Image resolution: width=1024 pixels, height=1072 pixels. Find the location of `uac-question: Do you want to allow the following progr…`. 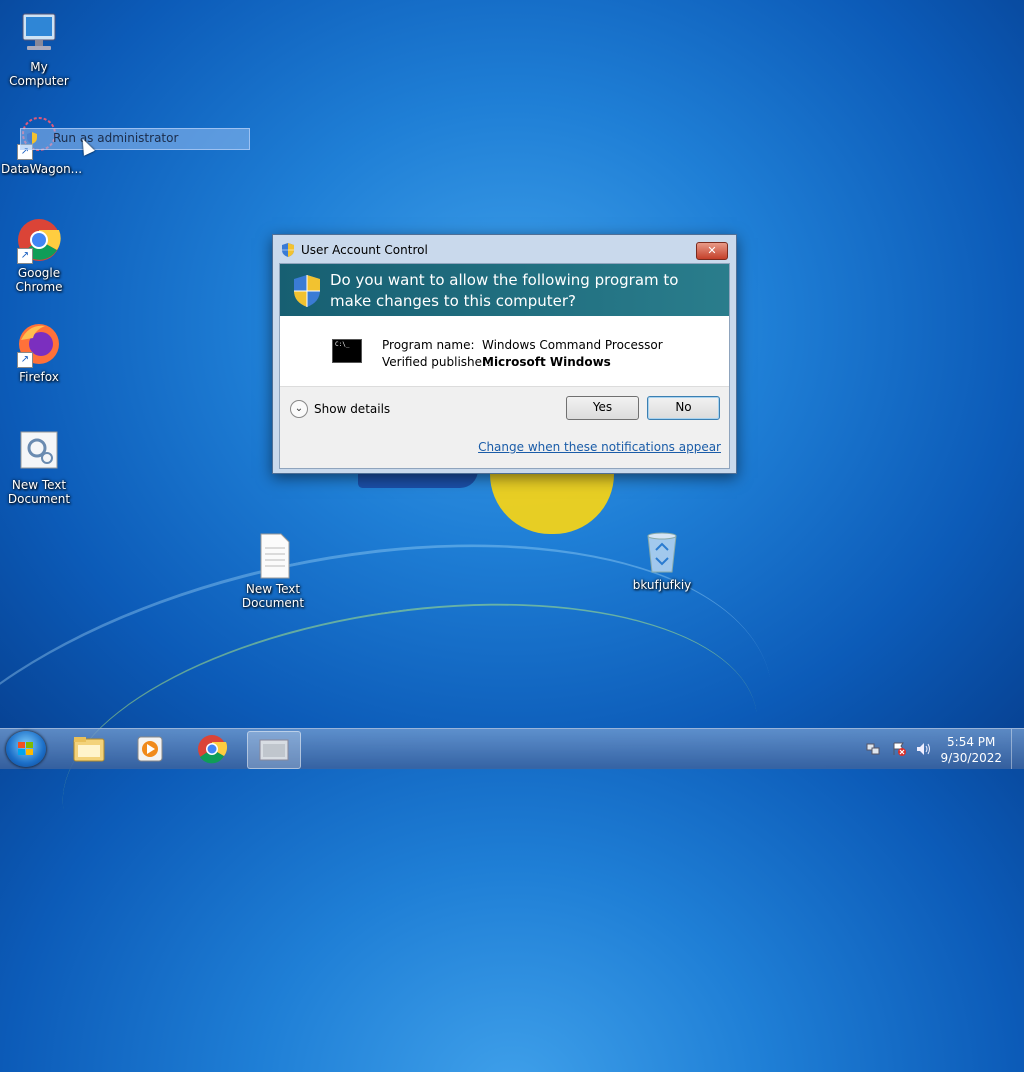

uac-question: Do you want to allow the following progr… is located at coordinates (504, 290).